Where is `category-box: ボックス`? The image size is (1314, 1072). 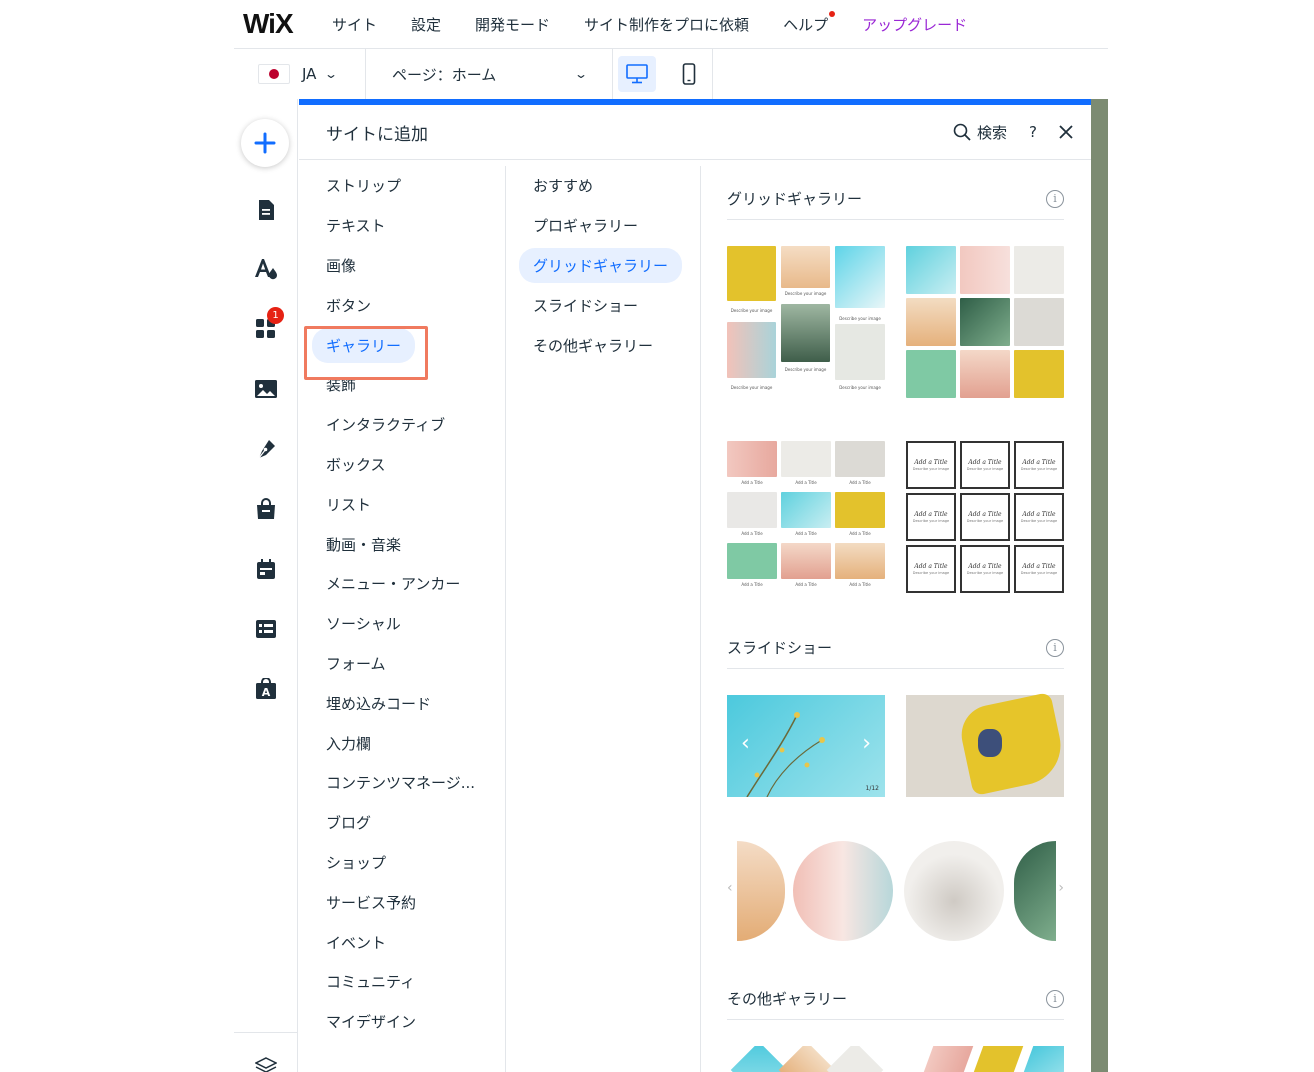 category-box: ボックス is located at coordinates (402, 465).